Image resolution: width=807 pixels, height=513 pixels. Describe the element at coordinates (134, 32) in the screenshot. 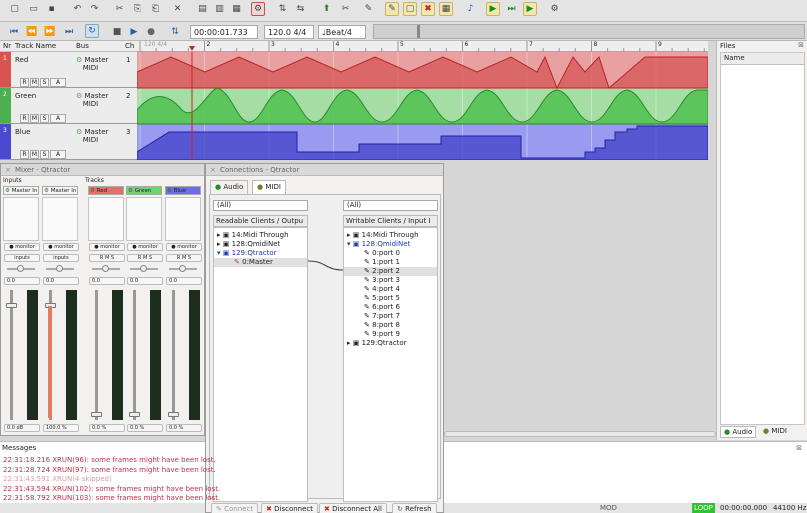

I see `play-icon: ▶` at that location.